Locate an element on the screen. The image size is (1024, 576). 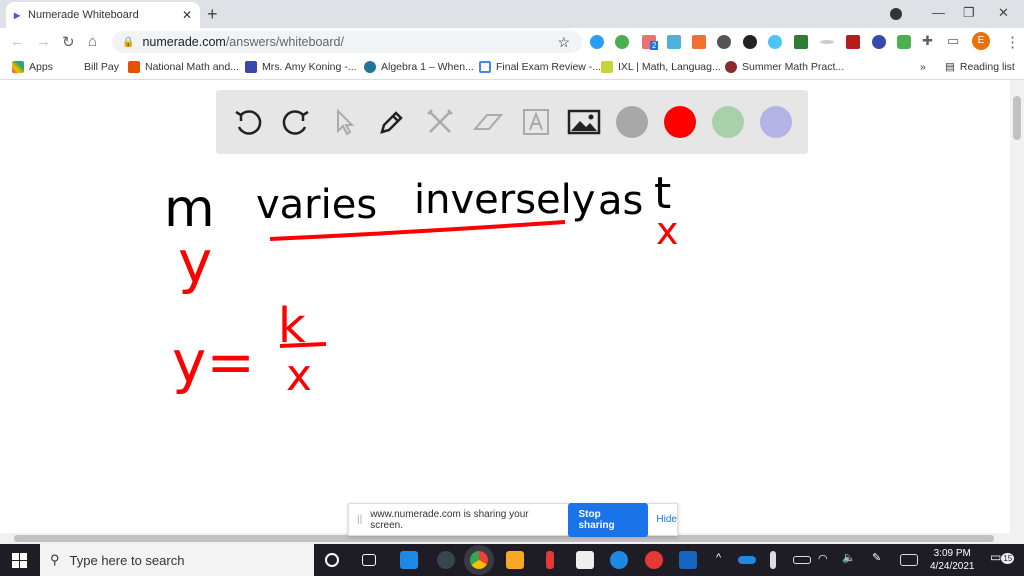
pdf-extension-icon is located at coordinates (853, 42).